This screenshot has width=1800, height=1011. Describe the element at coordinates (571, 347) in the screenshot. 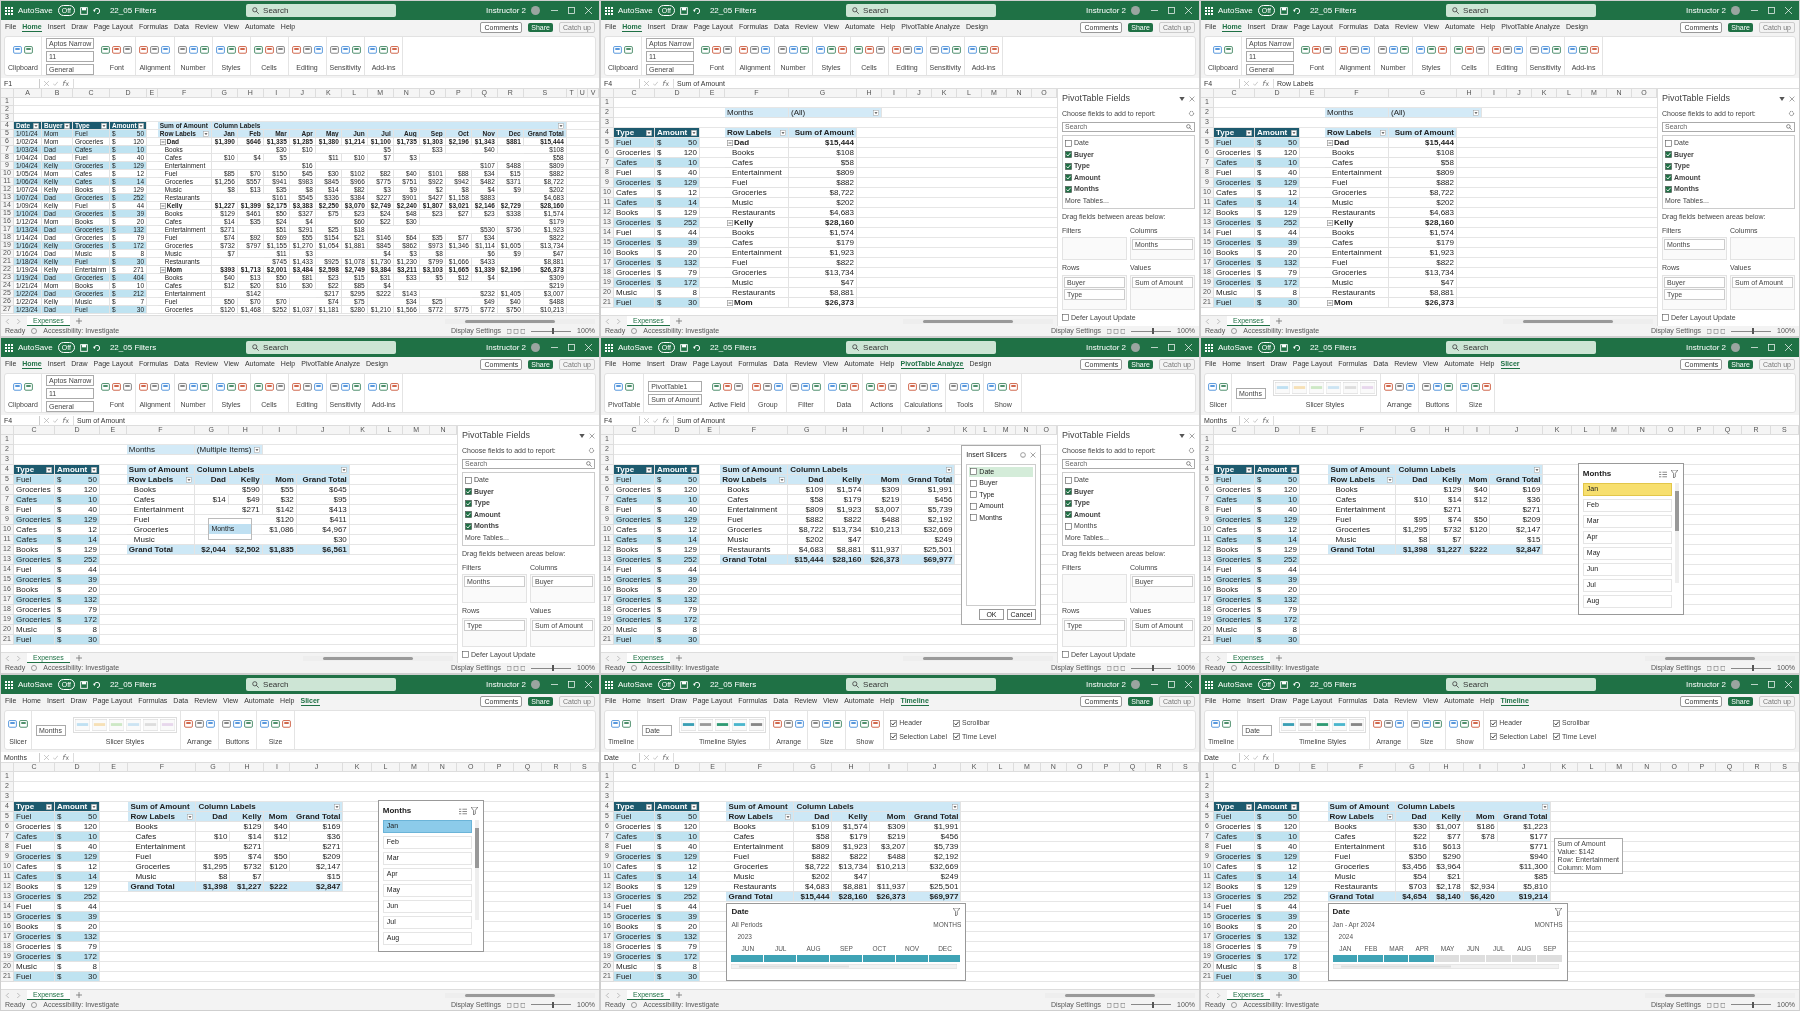

I see `maximize-icon` at that location.